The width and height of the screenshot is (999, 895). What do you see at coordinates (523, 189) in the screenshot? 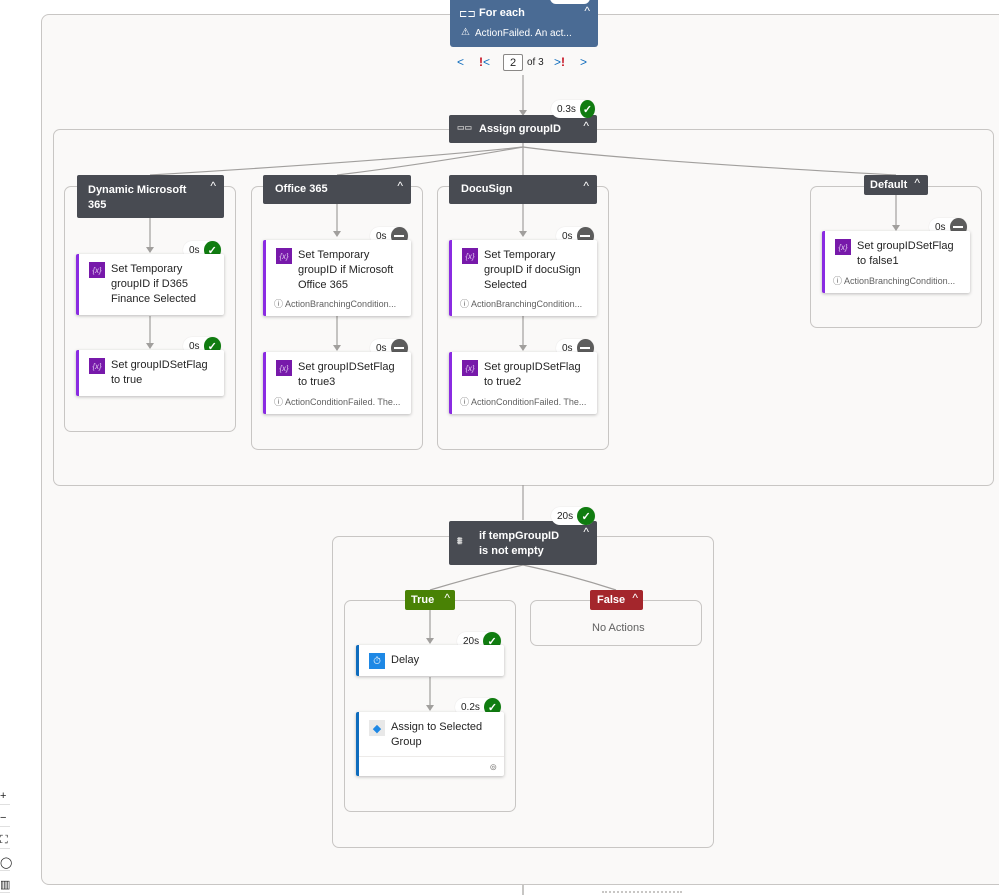
I see `case-header-docusign: DocuSign ^` at bounding box center [523, 189].